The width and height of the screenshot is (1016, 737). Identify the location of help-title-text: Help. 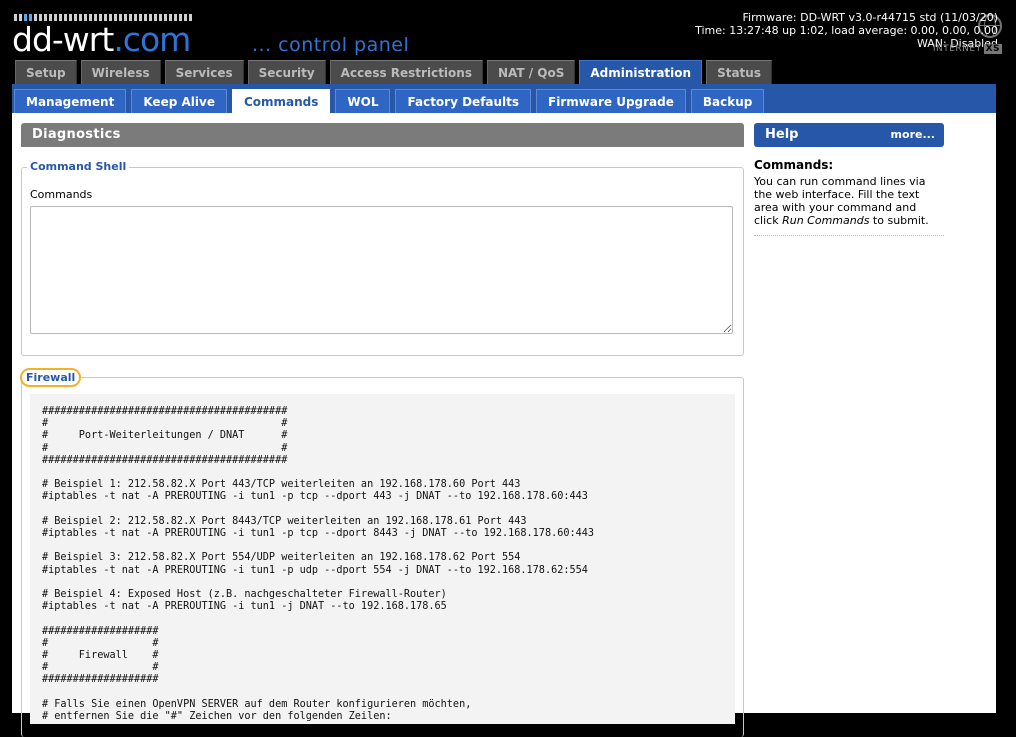
(782, 134).